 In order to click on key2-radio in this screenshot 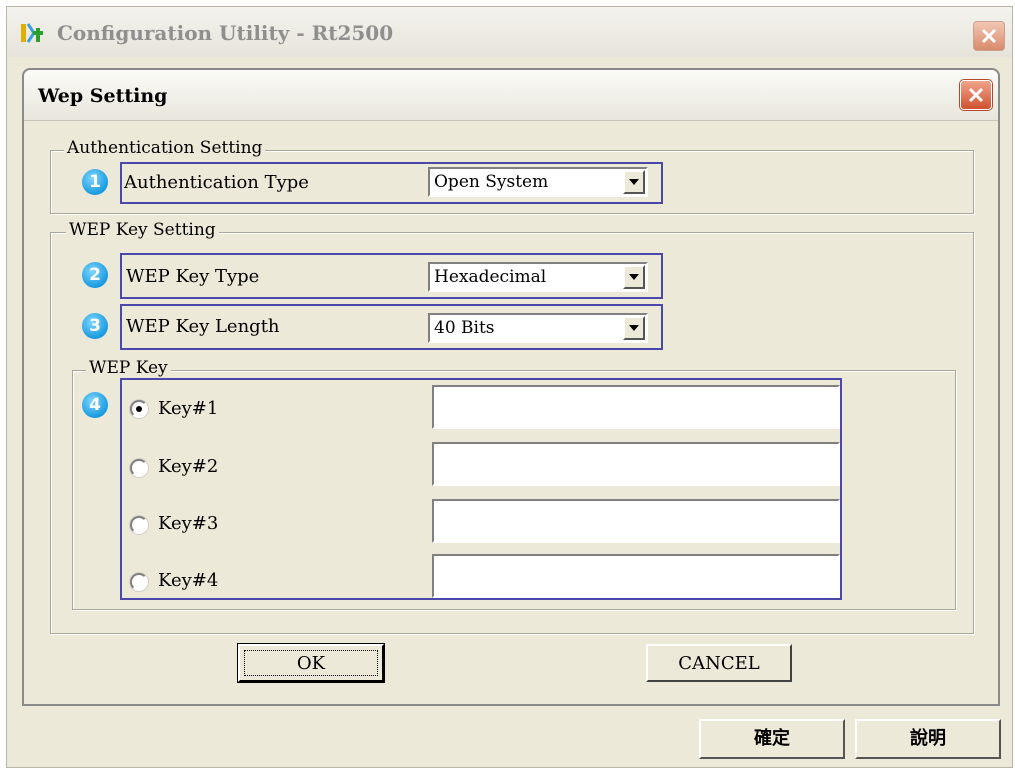, I will do `click(139, 468)`.